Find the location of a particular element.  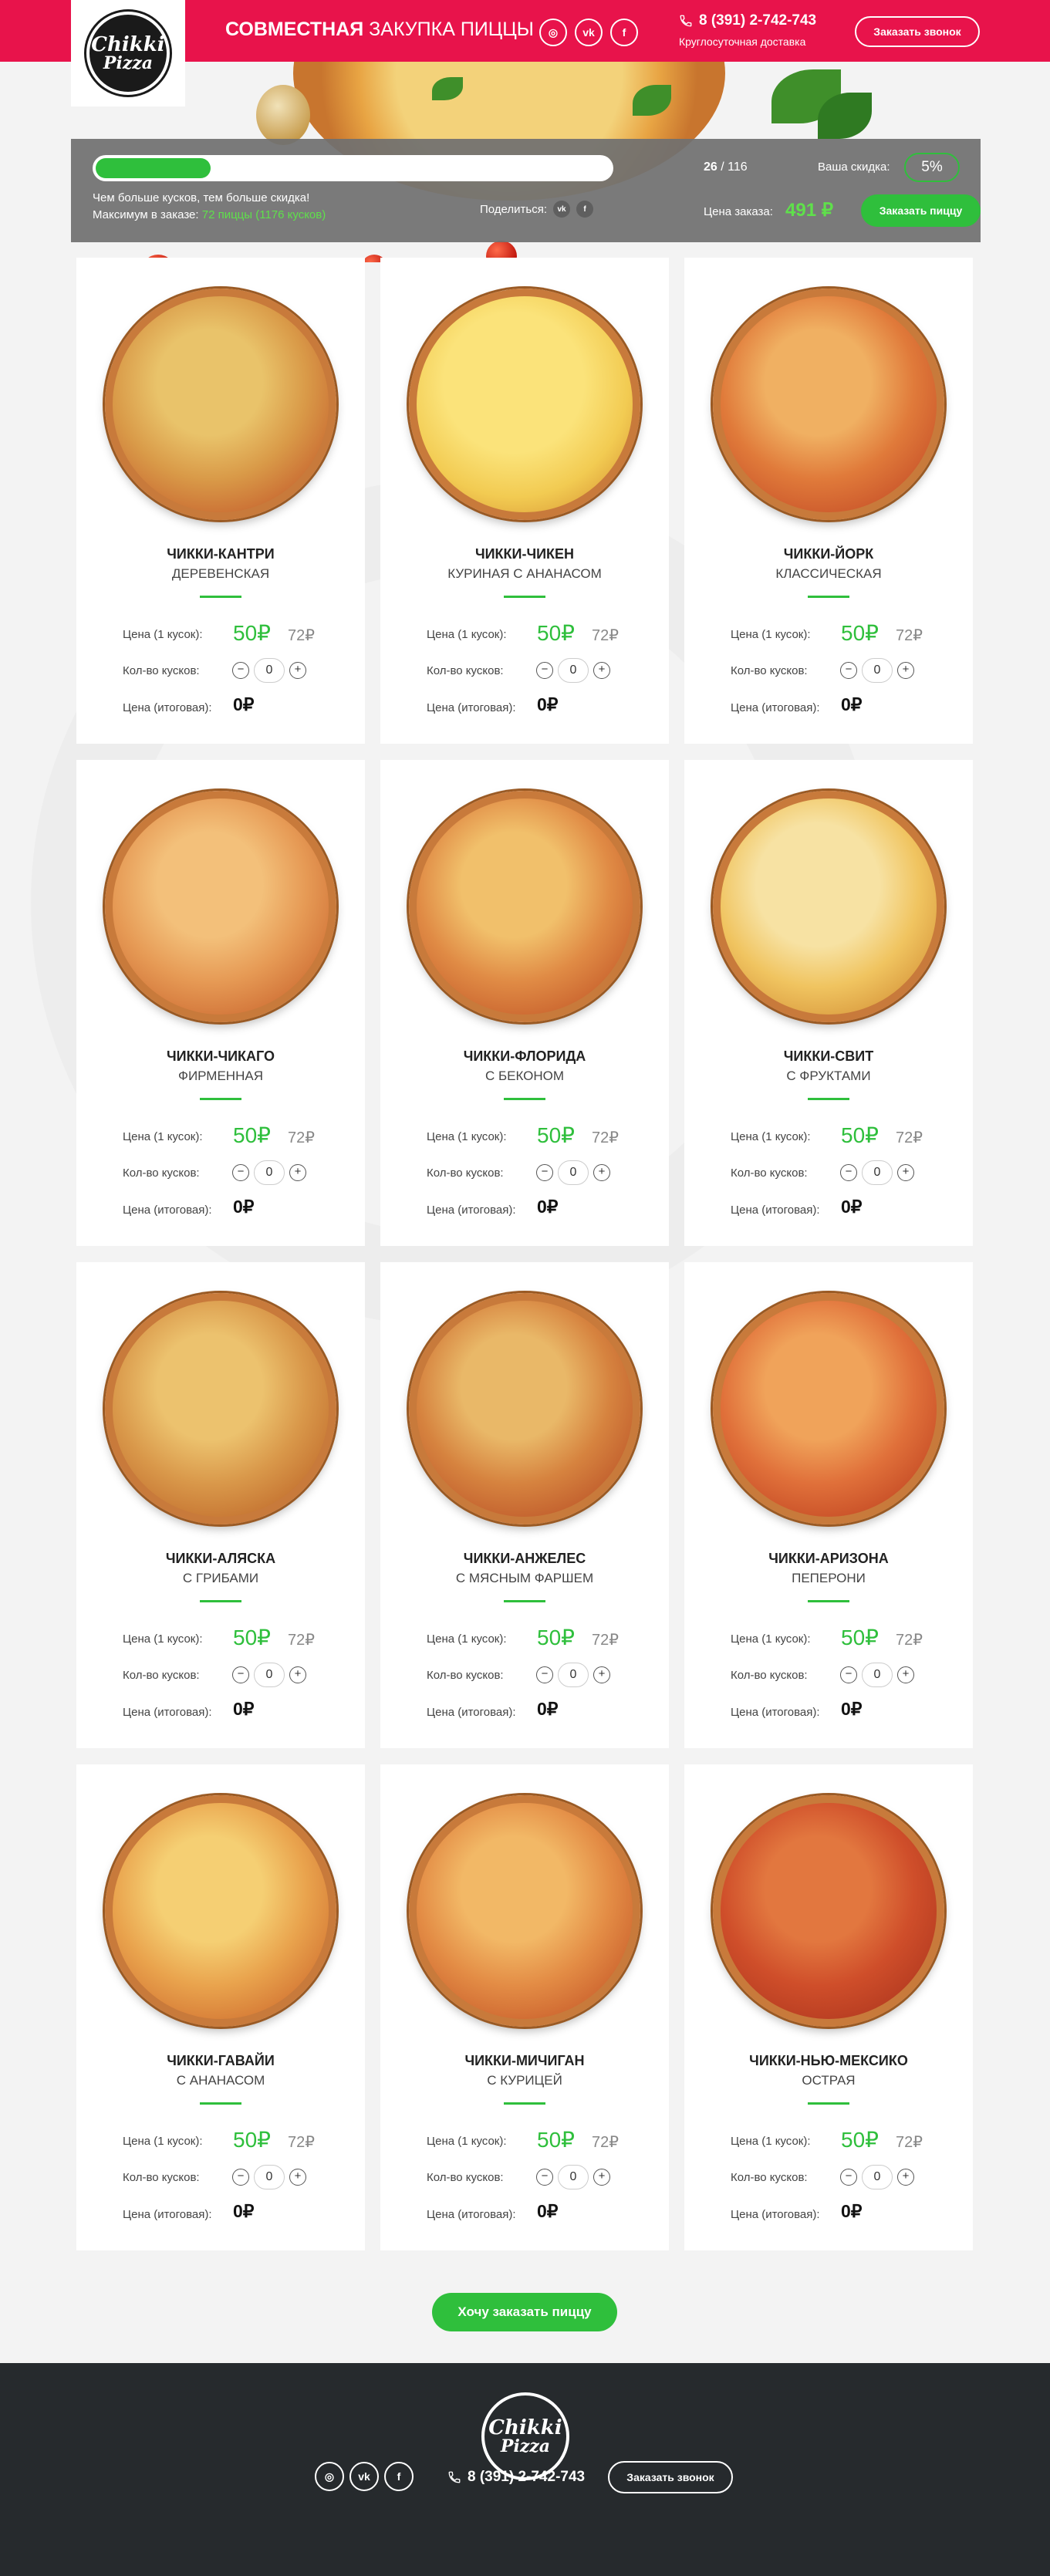

order-pizza-button: Заказать пиццу is located at coordinates (921, 210).